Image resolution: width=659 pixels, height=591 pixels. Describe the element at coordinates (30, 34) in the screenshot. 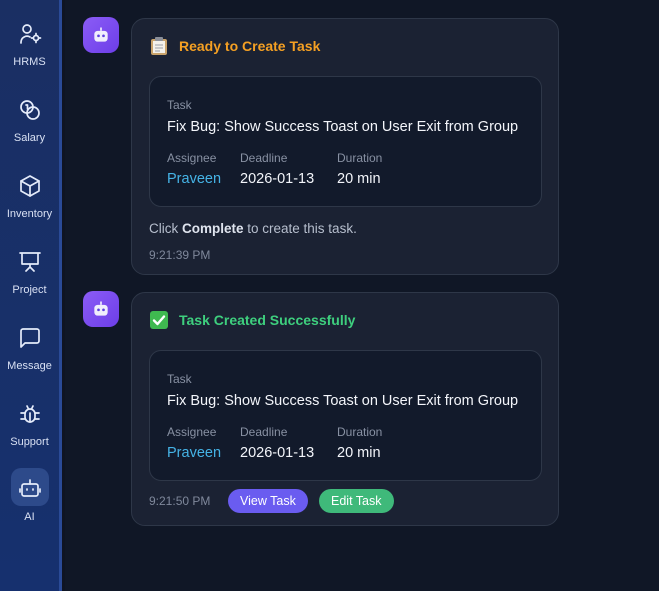

I see `user-settings-icon` at that location.